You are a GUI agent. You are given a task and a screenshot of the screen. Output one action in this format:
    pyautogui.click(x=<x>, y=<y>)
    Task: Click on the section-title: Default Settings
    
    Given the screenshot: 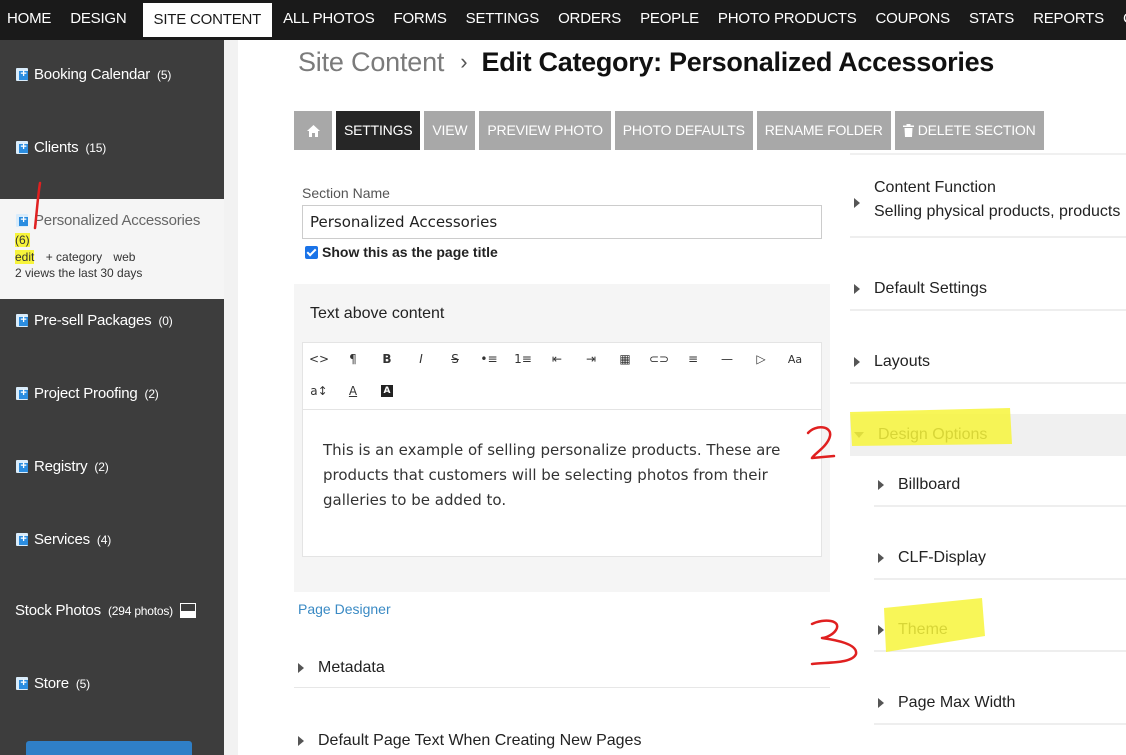 What is the action you would take?
    pyautogui.click(x=930, y=288)
    